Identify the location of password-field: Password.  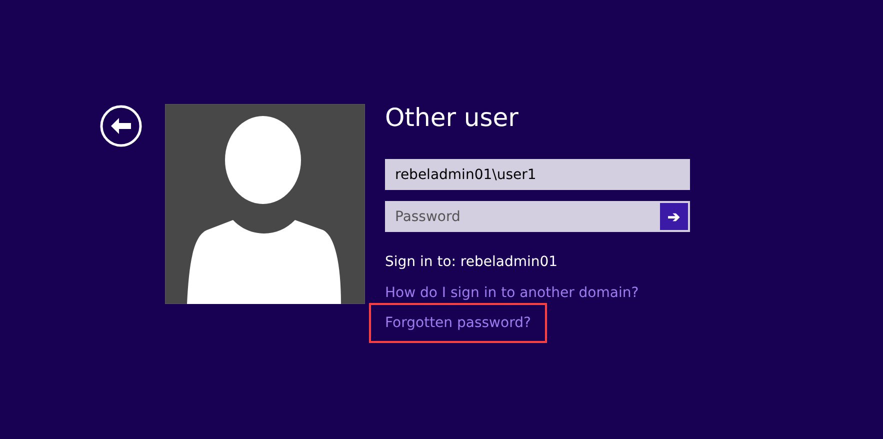
(521, 216).